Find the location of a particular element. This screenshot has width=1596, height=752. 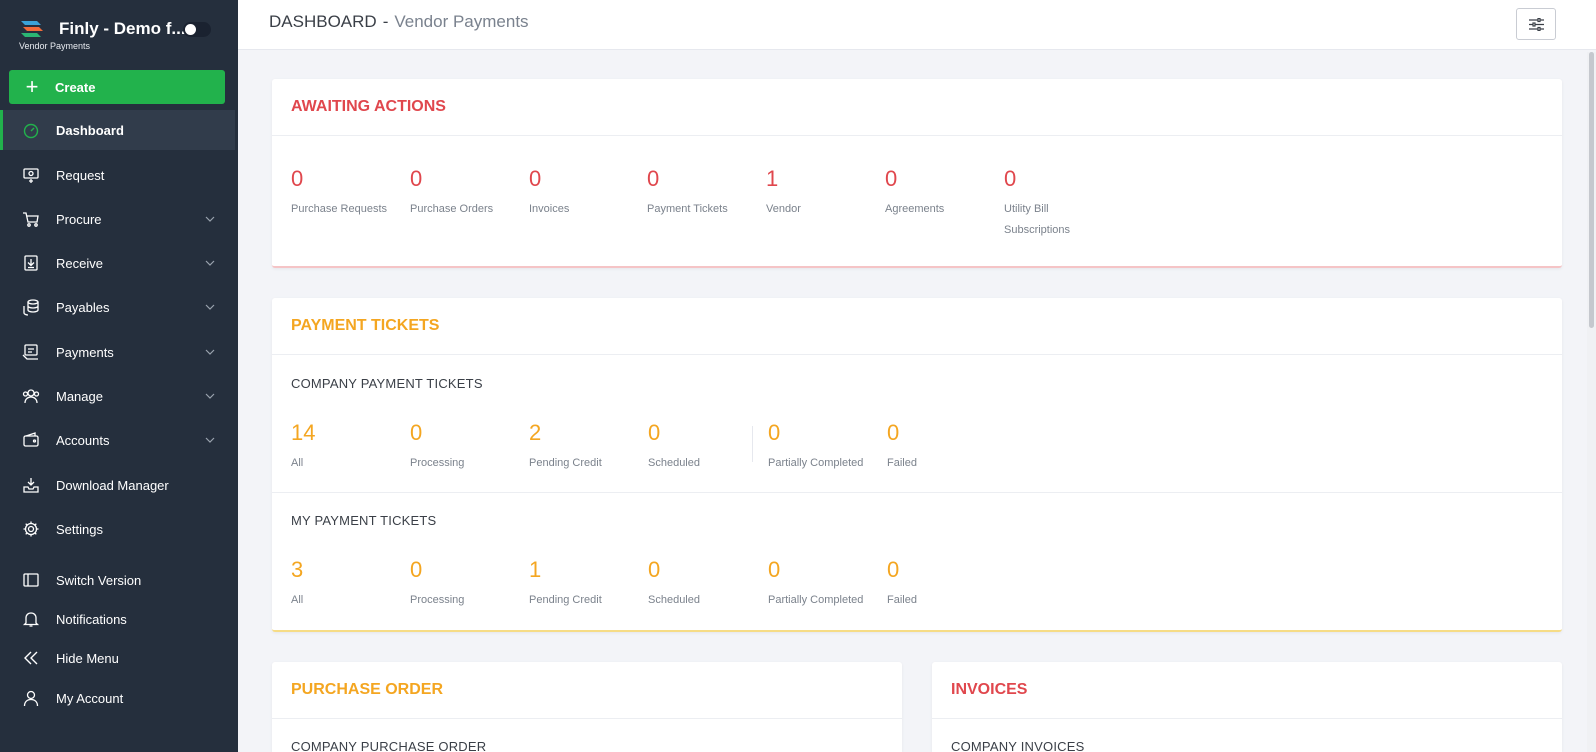

sidebar-item-settings: Settings is located at coordinates (117, 529).